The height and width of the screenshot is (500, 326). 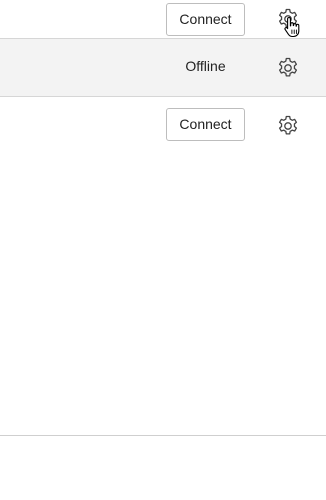 I want to click on footer-divider, so click(x=163, y=435).